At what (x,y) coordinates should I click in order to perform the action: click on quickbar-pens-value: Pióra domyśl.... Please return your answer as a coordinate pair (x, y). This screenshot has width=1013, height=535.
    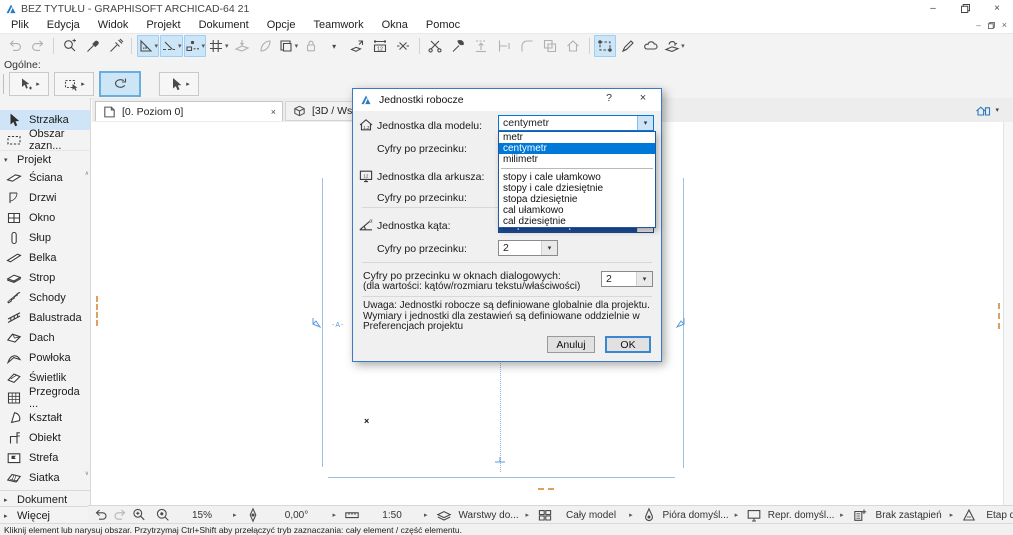
    Looking at the image, I should click on (696, 515).